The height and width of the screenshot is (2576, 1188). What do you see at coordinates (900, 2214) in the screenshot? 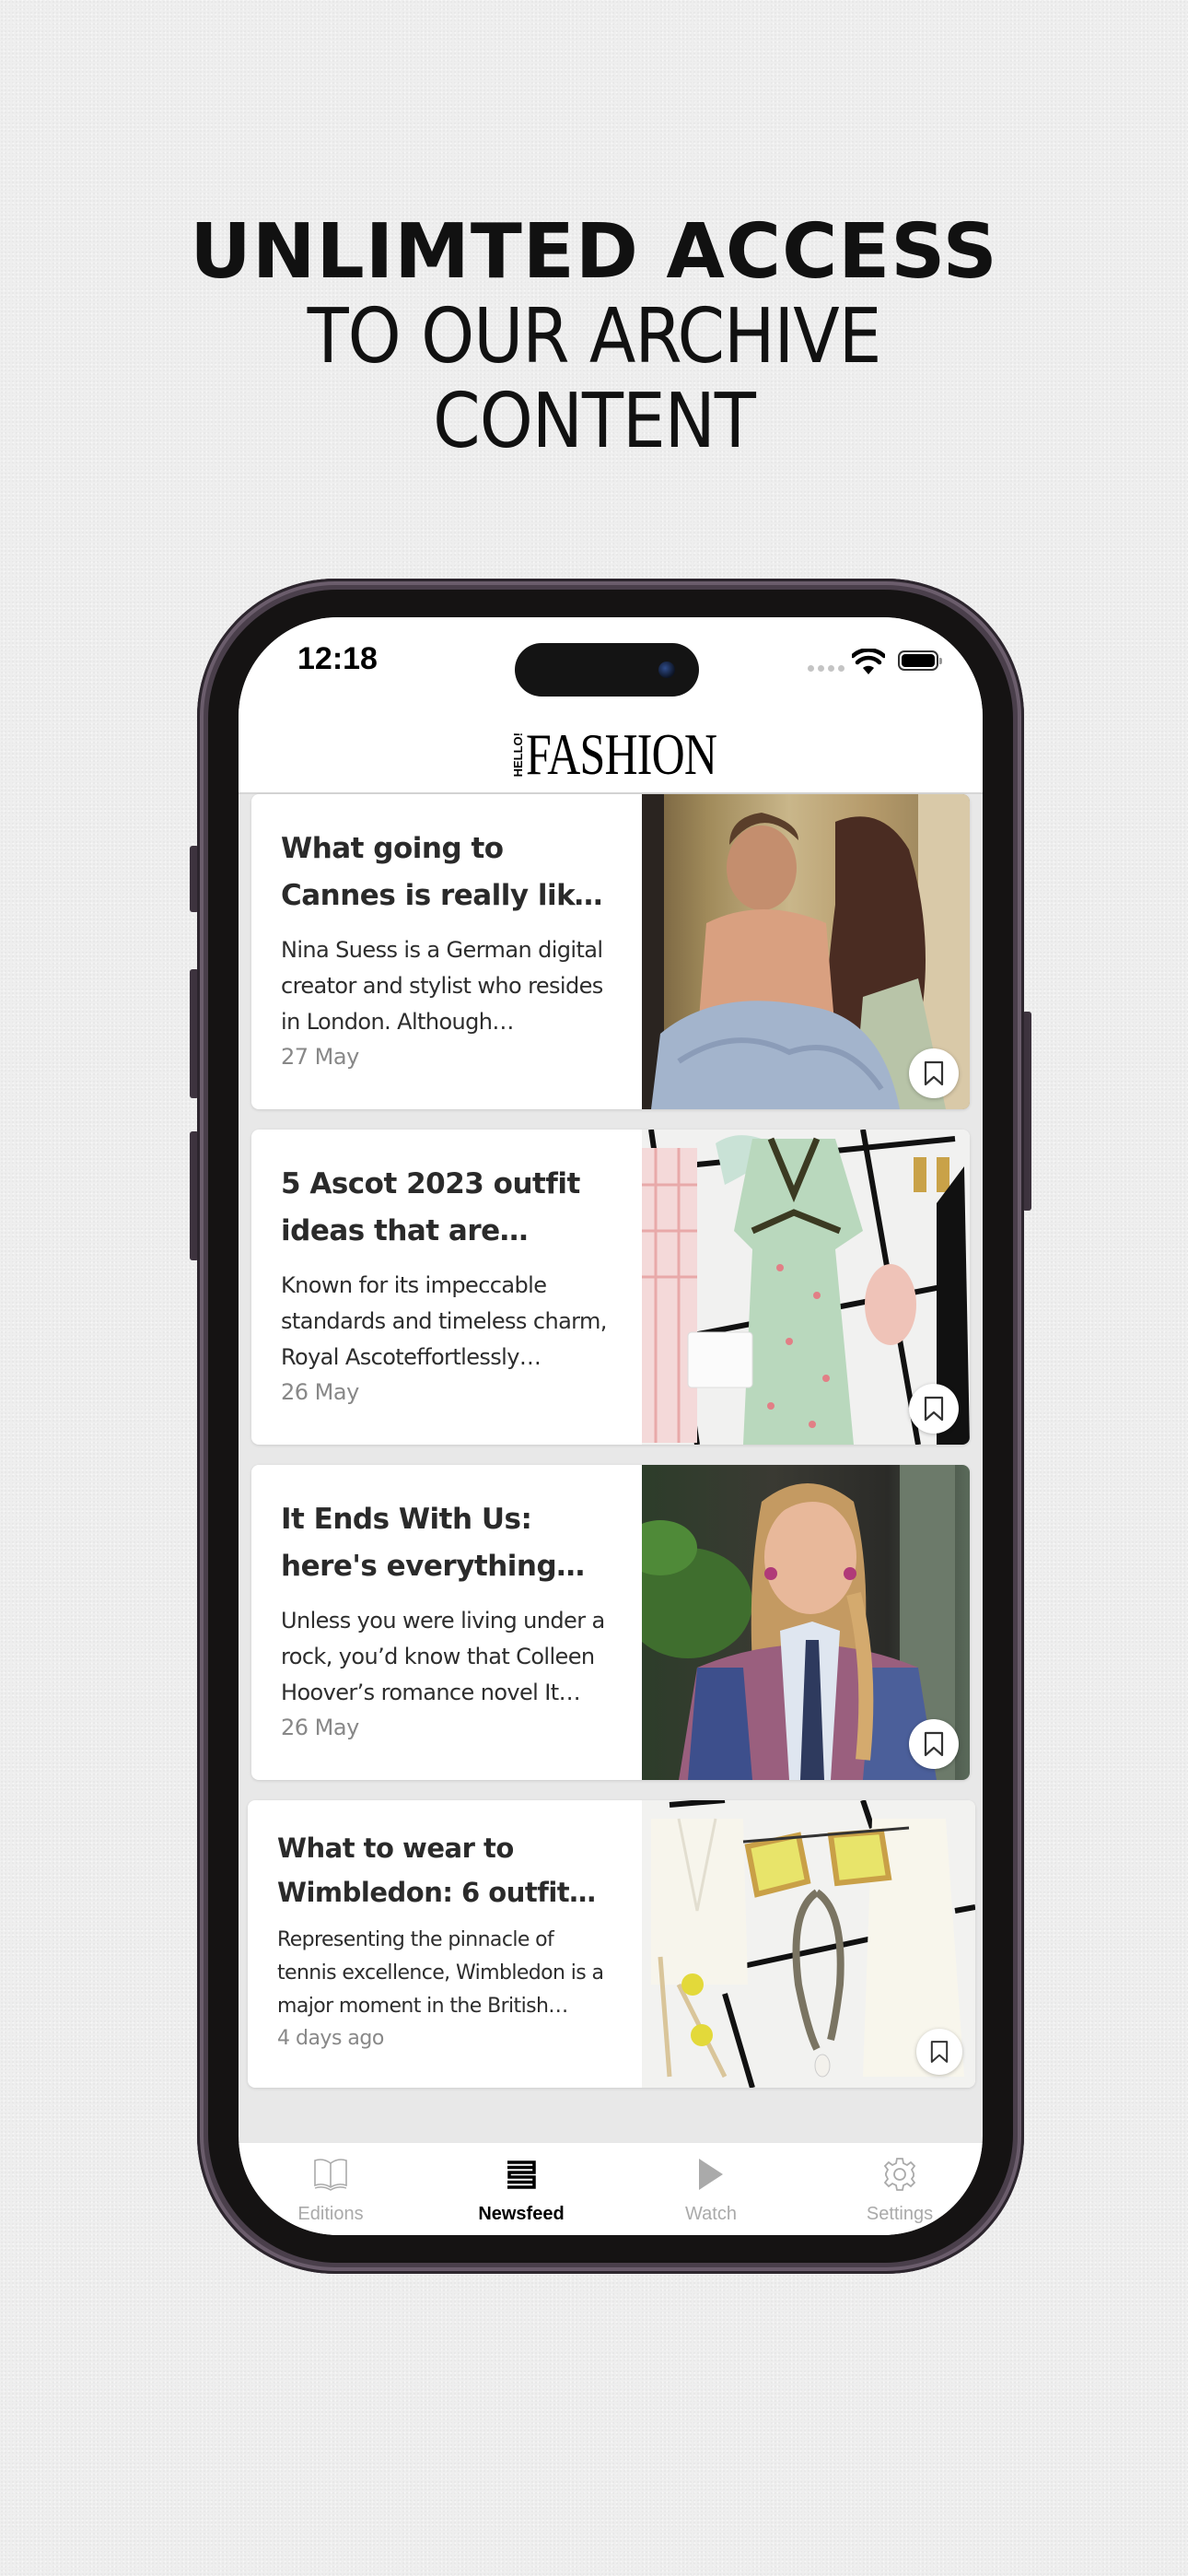
I see `tab-label: Settings` at bounding box center [900, 2214].